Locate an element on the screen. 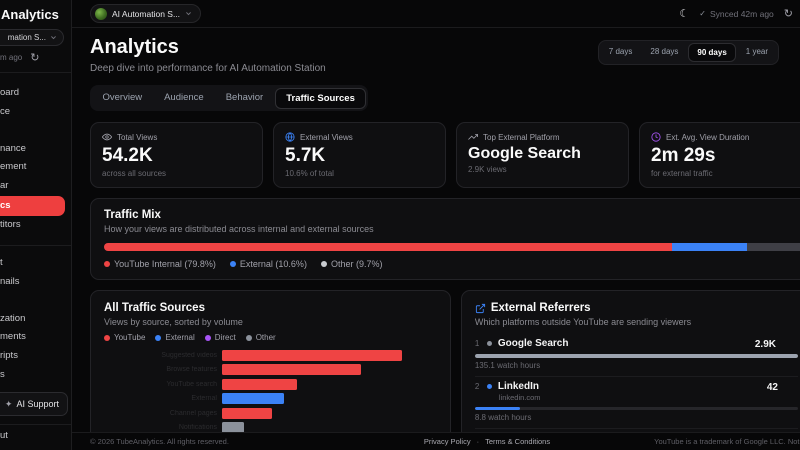 The image size is (800, 450). legend-label: Other (9.7%) is located at coordinates (356, 264).